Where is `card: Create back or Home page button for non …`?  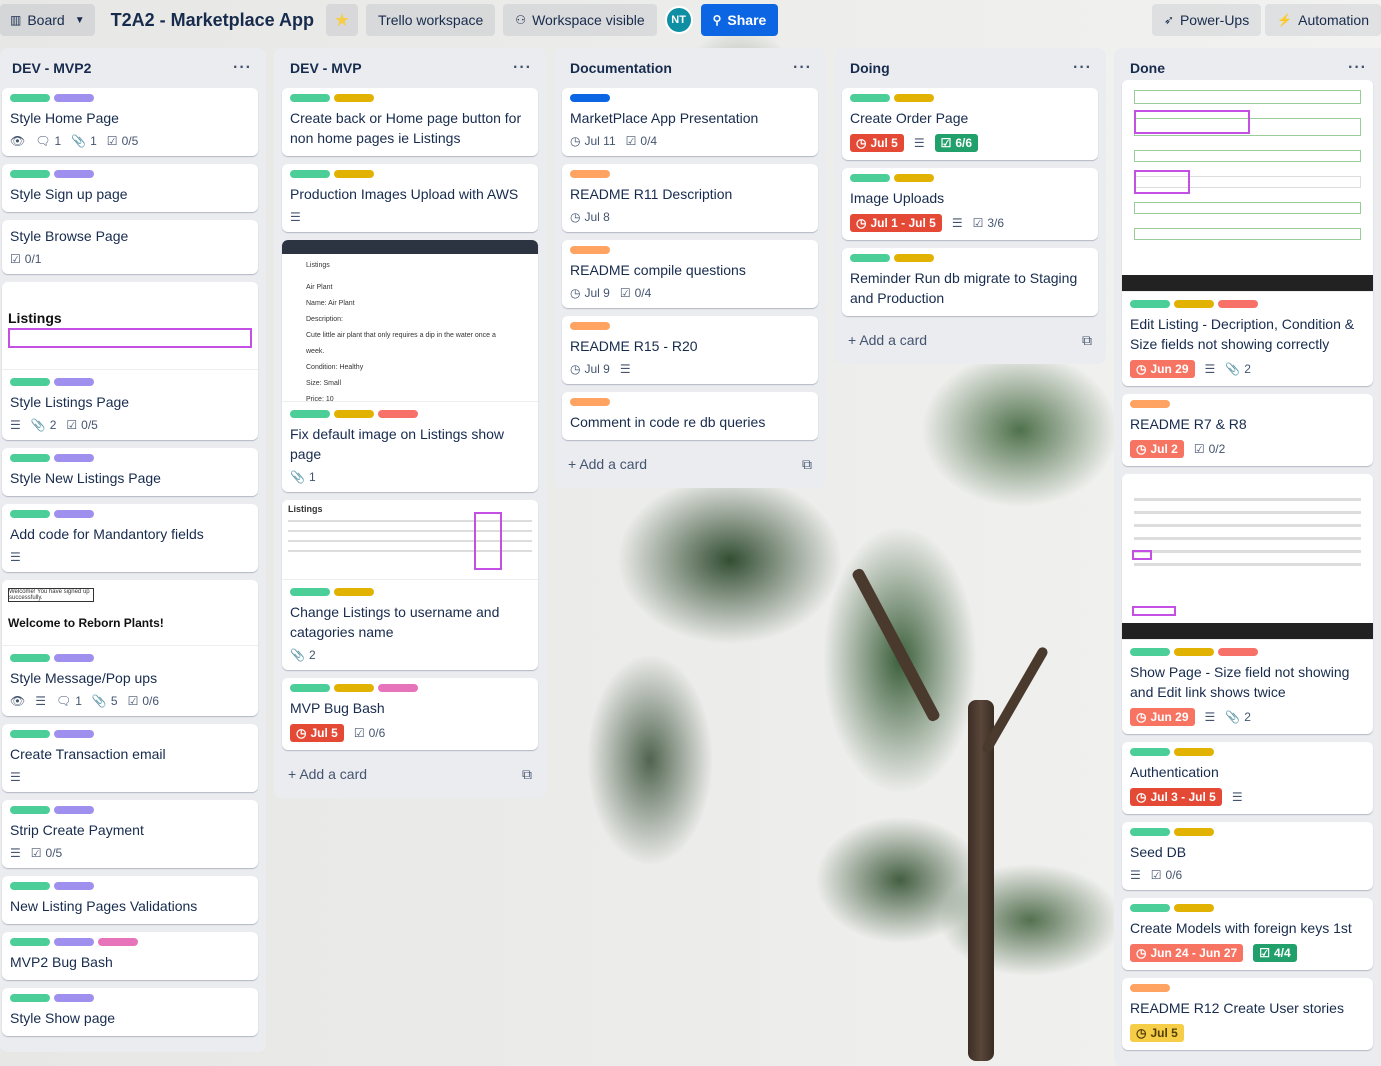 card: Create back or Home page button for non … is located at coordinates (410, 122).